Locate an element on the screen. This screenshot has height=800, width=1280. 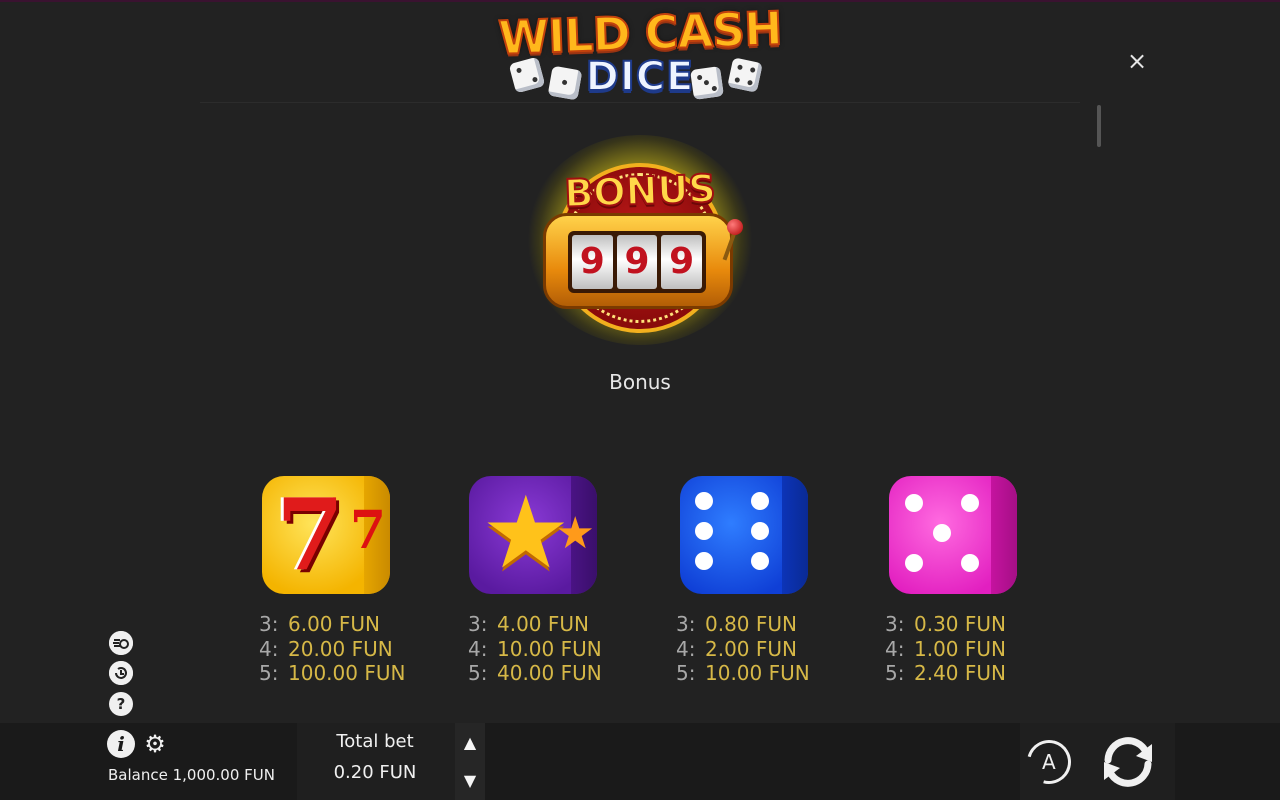
payout-list: 3: 4.00 FUN 4: 10.00 FUN 5: 40.00 FUN is located at coordinates (535, 649).